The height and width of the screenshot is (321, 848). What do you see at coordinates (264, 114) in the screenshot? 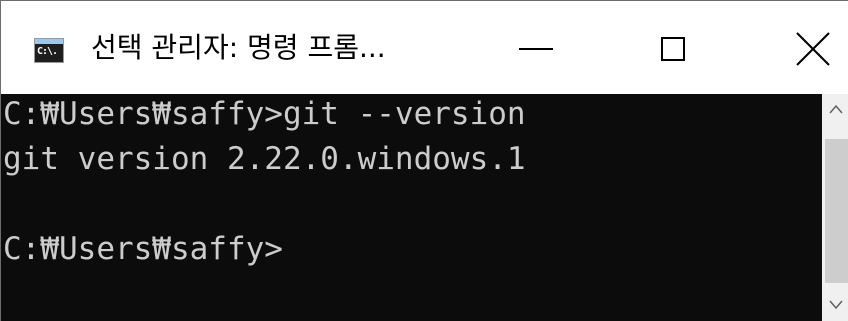
I see `console-line: C:₩Users₩saffy>git --version` at bounding box center [264, 114].